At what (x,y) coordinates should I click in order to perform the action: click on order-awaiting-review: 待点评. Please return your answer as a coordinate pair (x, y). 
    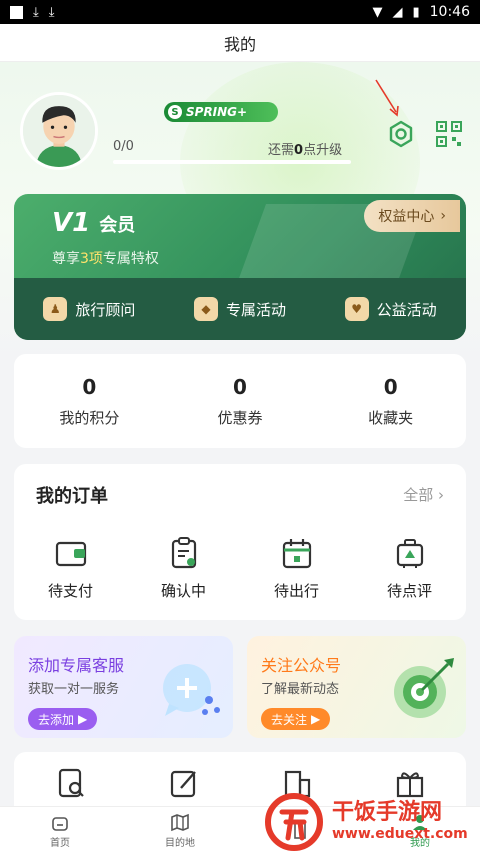
    Looking at the image, I should click on (410, 568).